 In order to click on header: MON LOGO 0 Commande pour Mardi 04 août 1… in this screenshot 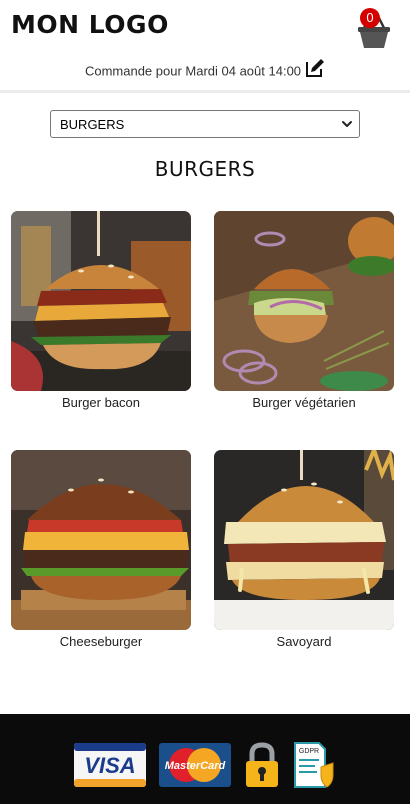, I will do `click(205, 46)`.